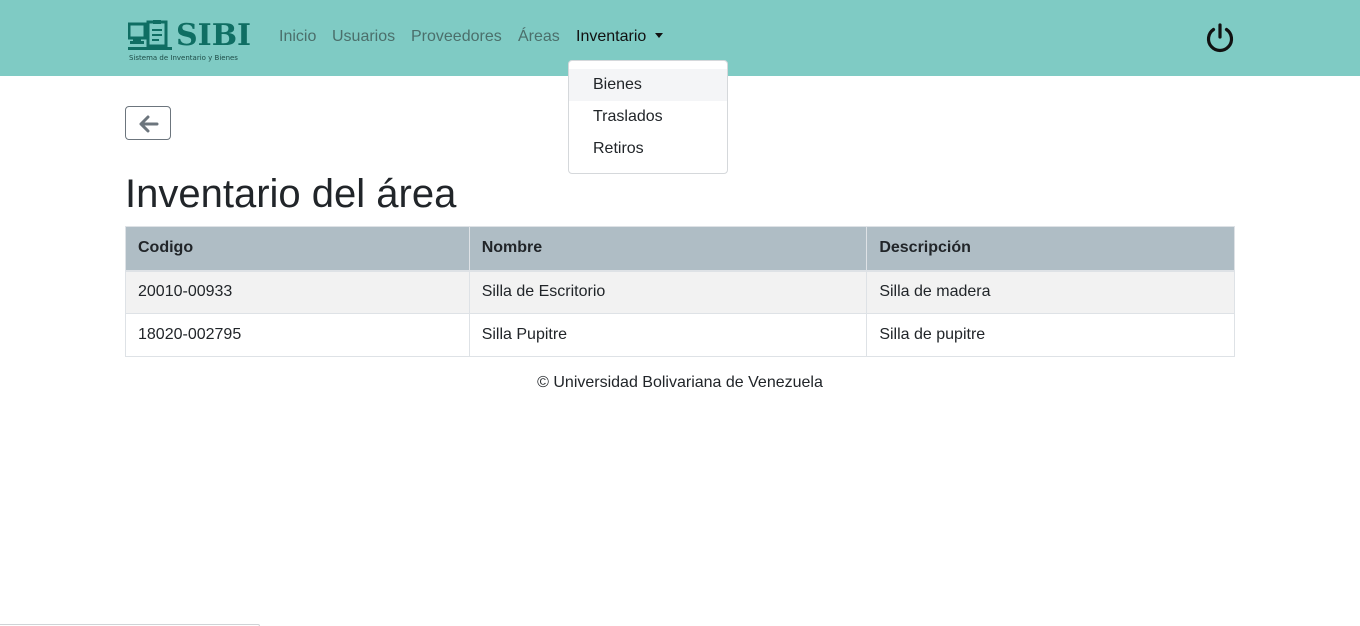  What do you see at coordinates (1050, 335) in the screenshot?
I see `cell-descripcion: Silla de pupitre` at bounding box center [1050, 335].